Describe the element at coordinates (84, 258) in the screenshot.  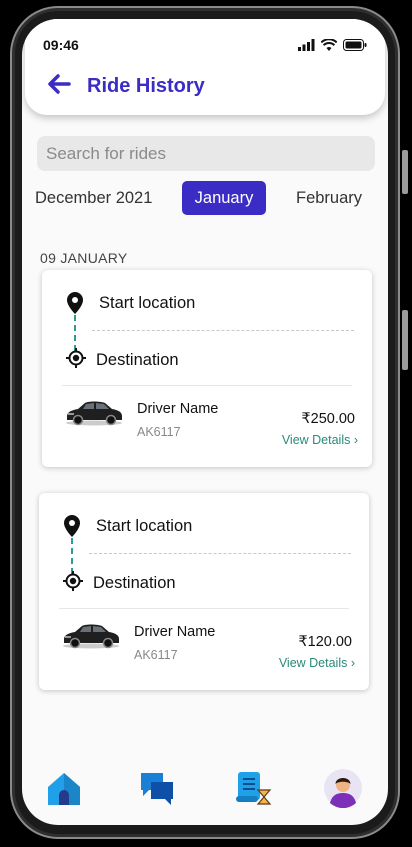
I see `date-section-header: 09 JANUARY` at that location.